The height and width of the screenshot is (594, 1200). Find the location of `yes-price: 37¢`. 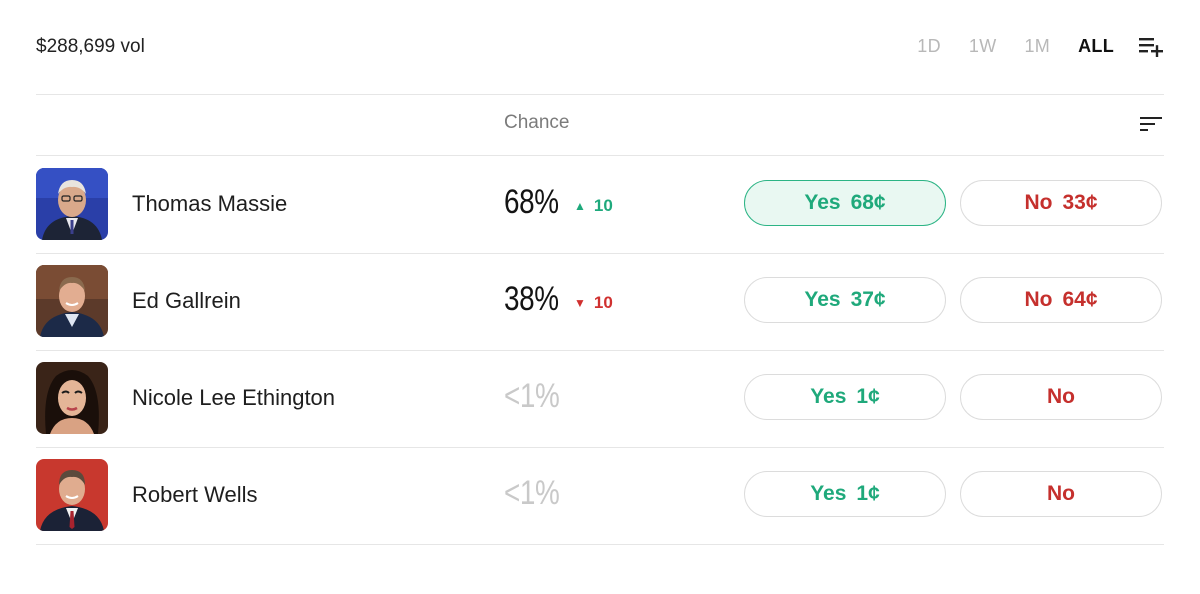

yes-price: 37¢ is located at coordinates (868, 299).